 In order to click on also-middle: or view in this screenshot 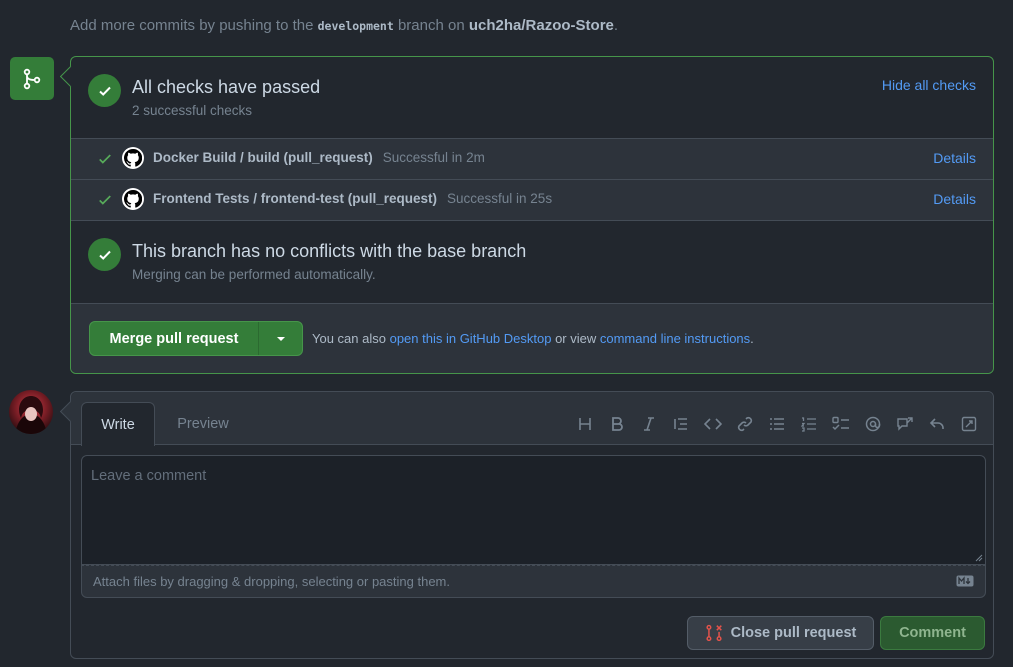, I will do `click(575, 338)`.